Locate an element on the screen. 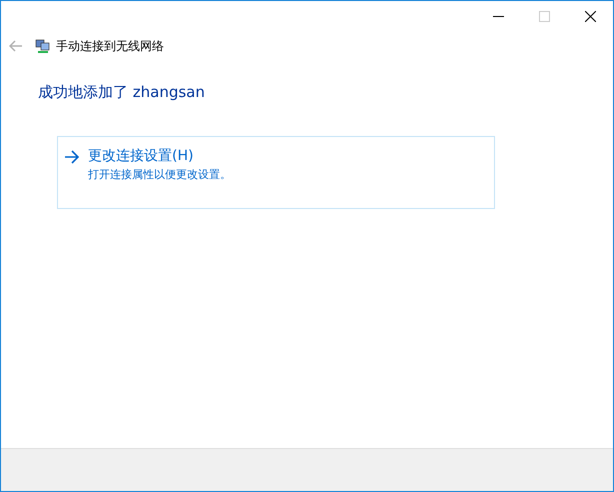  close-icon is located at coordinates (590, 16).